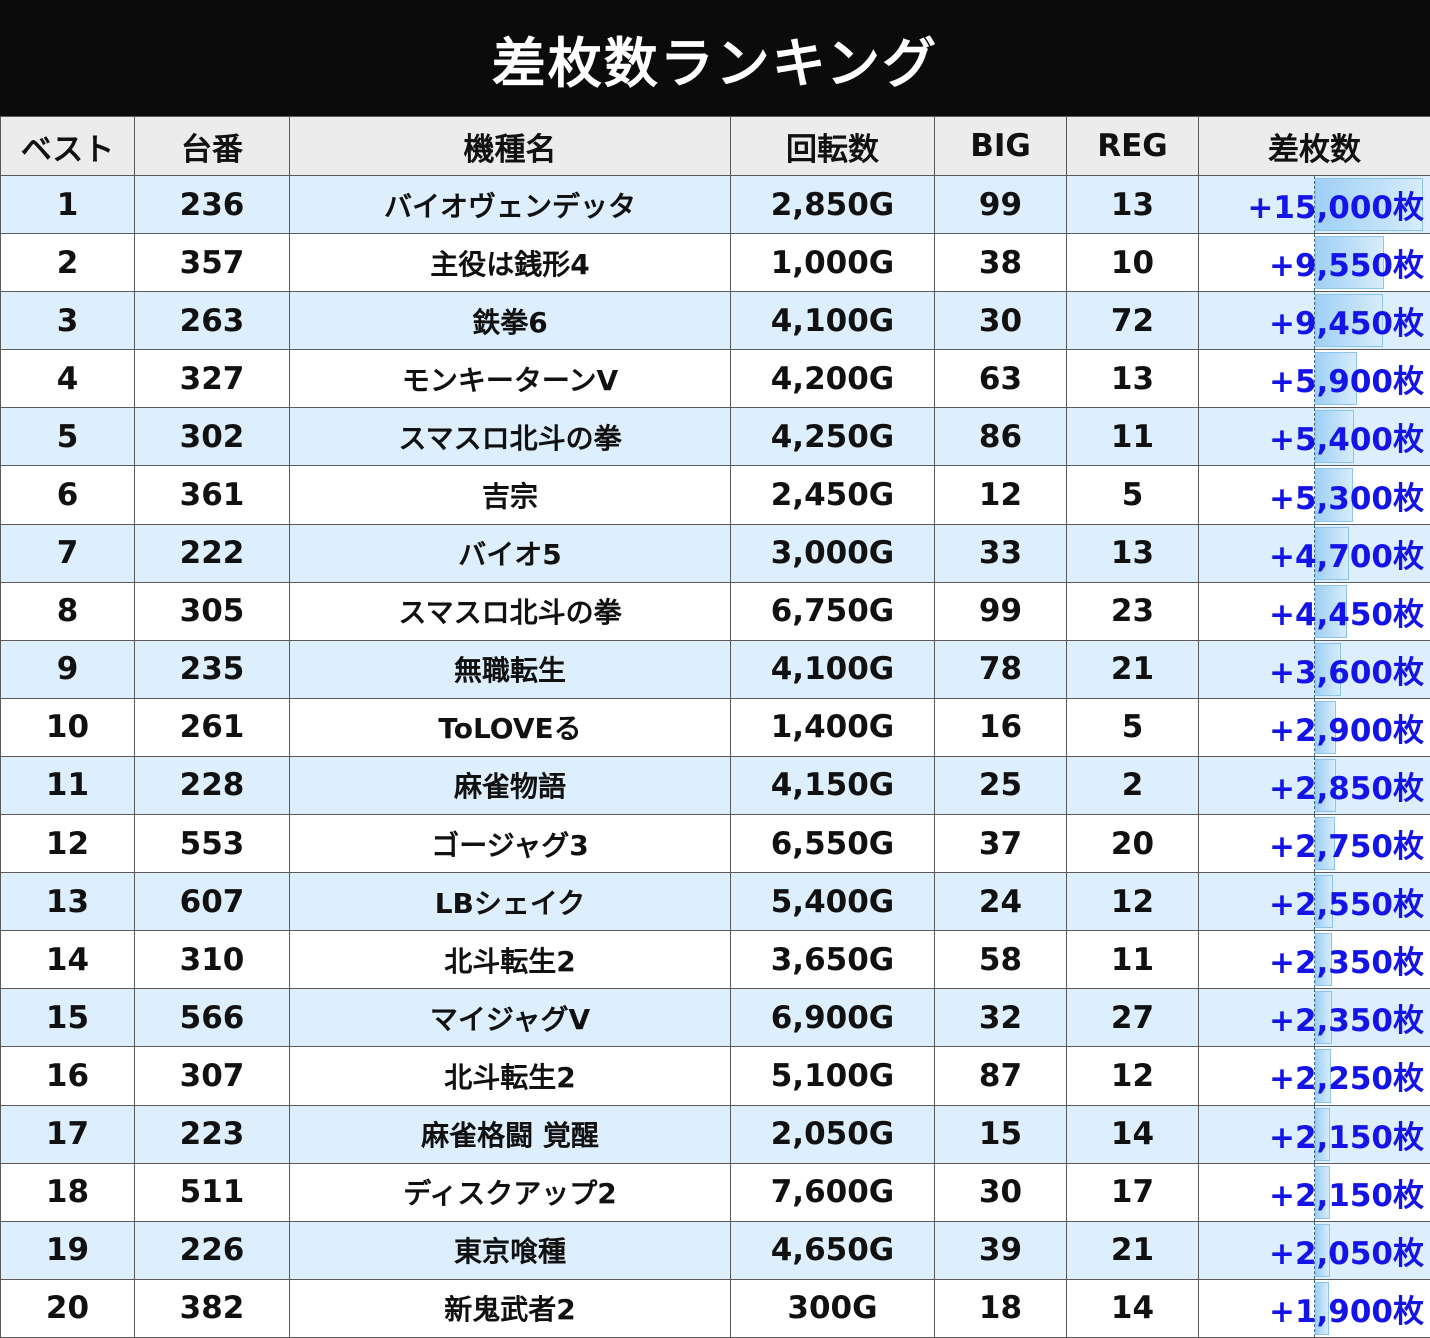 This screenshot has height=1338, width=1430. I want to click on diff-value: +5,300枚, so click(1346, 498).